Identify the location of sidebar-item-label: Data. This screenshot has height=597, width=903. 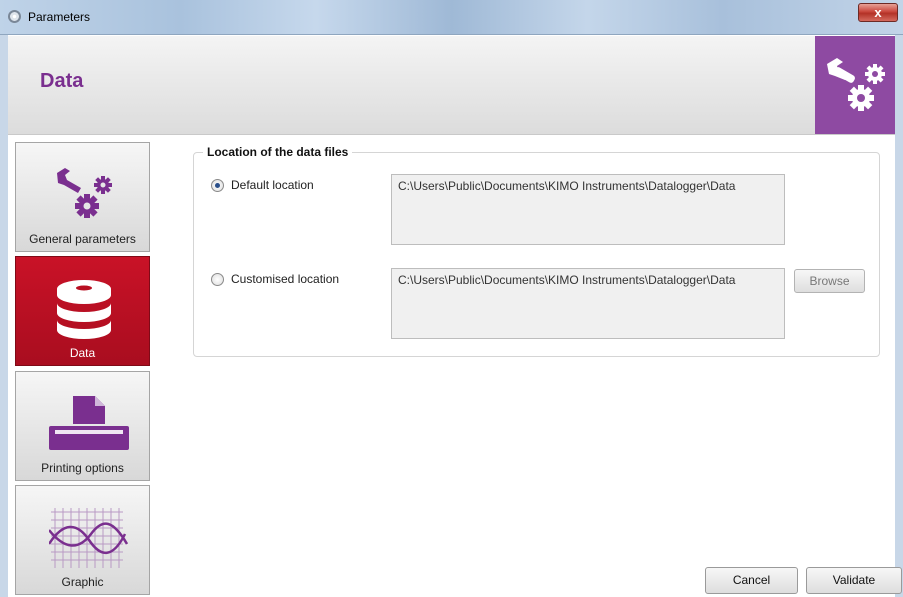
(82, 353).